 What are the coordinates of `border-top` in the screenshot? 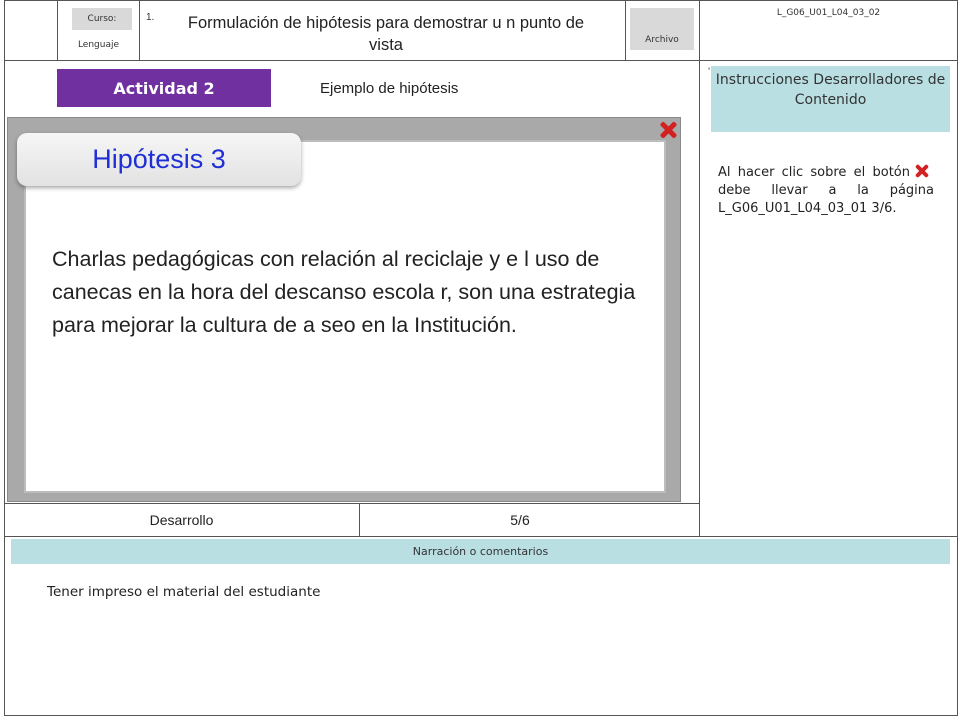 It's located at (481, 0).